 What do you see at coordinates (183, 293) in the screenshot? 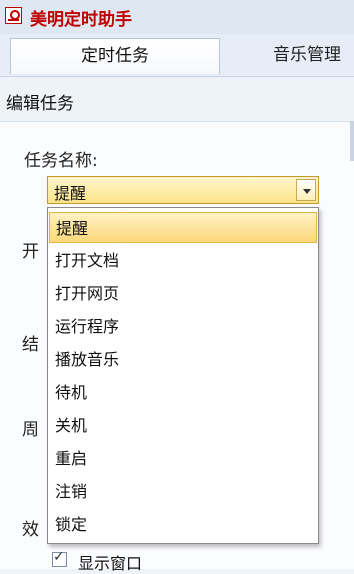
I see `dropdown-option-open-webpage: 打开网页` at bounding box center [183, 293].